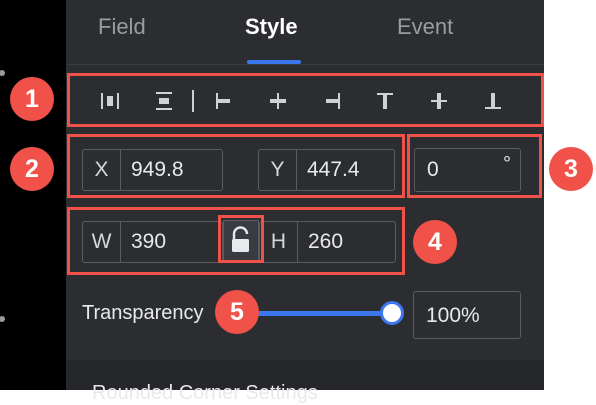  What do you see at coordinates (33, 195) in the screenshot?
I see `left-canvas-strip` at bounding box center [33, 195].